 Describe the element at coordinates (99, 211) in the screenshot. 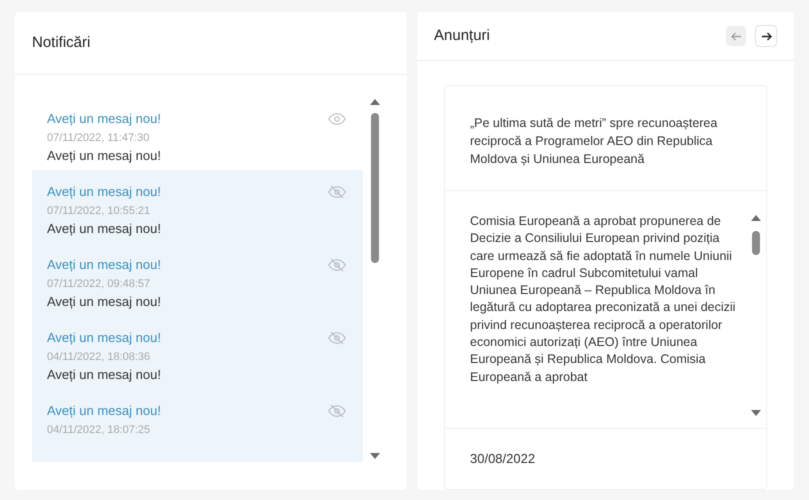

I see `notification-time: 07/11/2022, 10:55:21` at that location.